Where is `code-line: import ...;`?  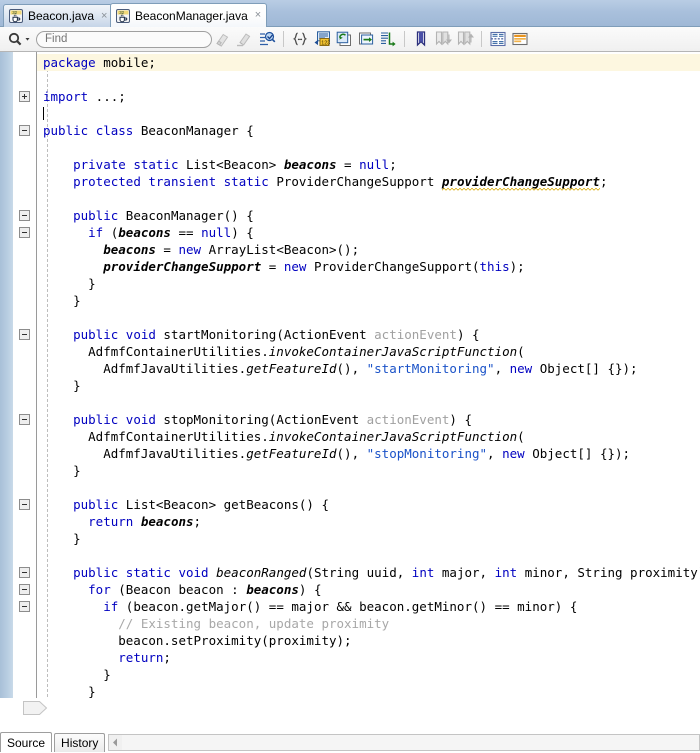 code-line: import ...; is located at coordinates (368, 96).